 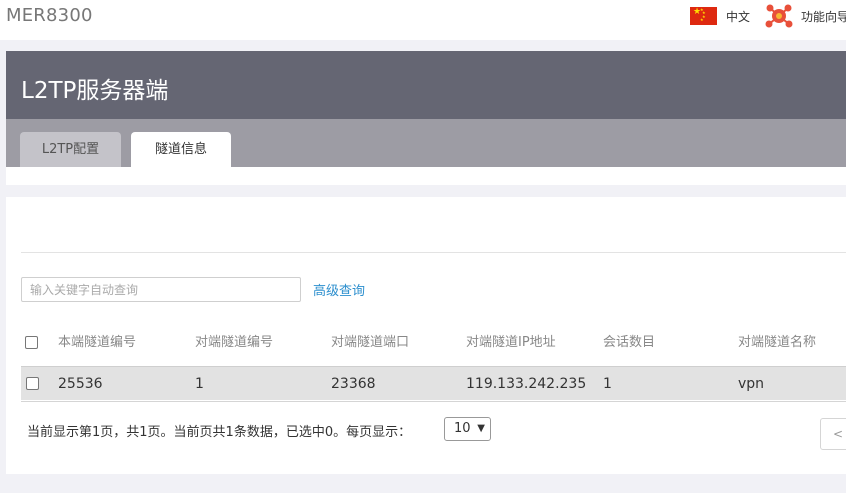 I want to click on select-all-checkbox, so click(x=31, y=342).